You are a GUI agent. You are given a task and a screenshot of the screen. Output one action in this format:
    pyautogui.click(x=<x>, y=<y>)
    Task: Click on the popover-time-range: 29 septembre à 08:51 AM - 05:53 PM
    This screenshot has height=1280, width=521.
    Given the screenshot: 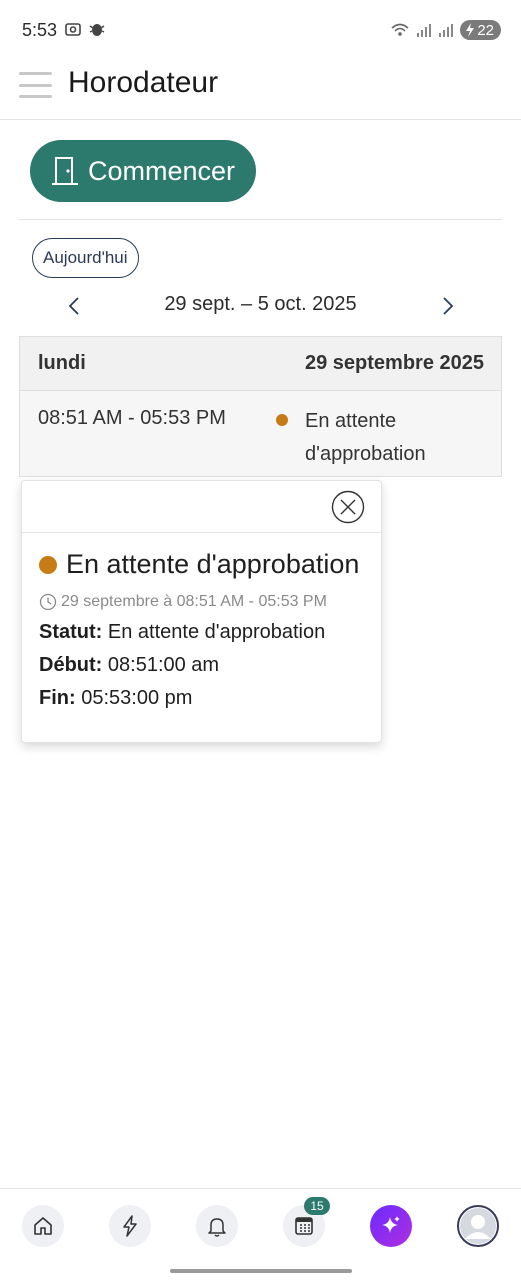 What is the action you would take?
    pyautogui.click(x=194, y=601)
    